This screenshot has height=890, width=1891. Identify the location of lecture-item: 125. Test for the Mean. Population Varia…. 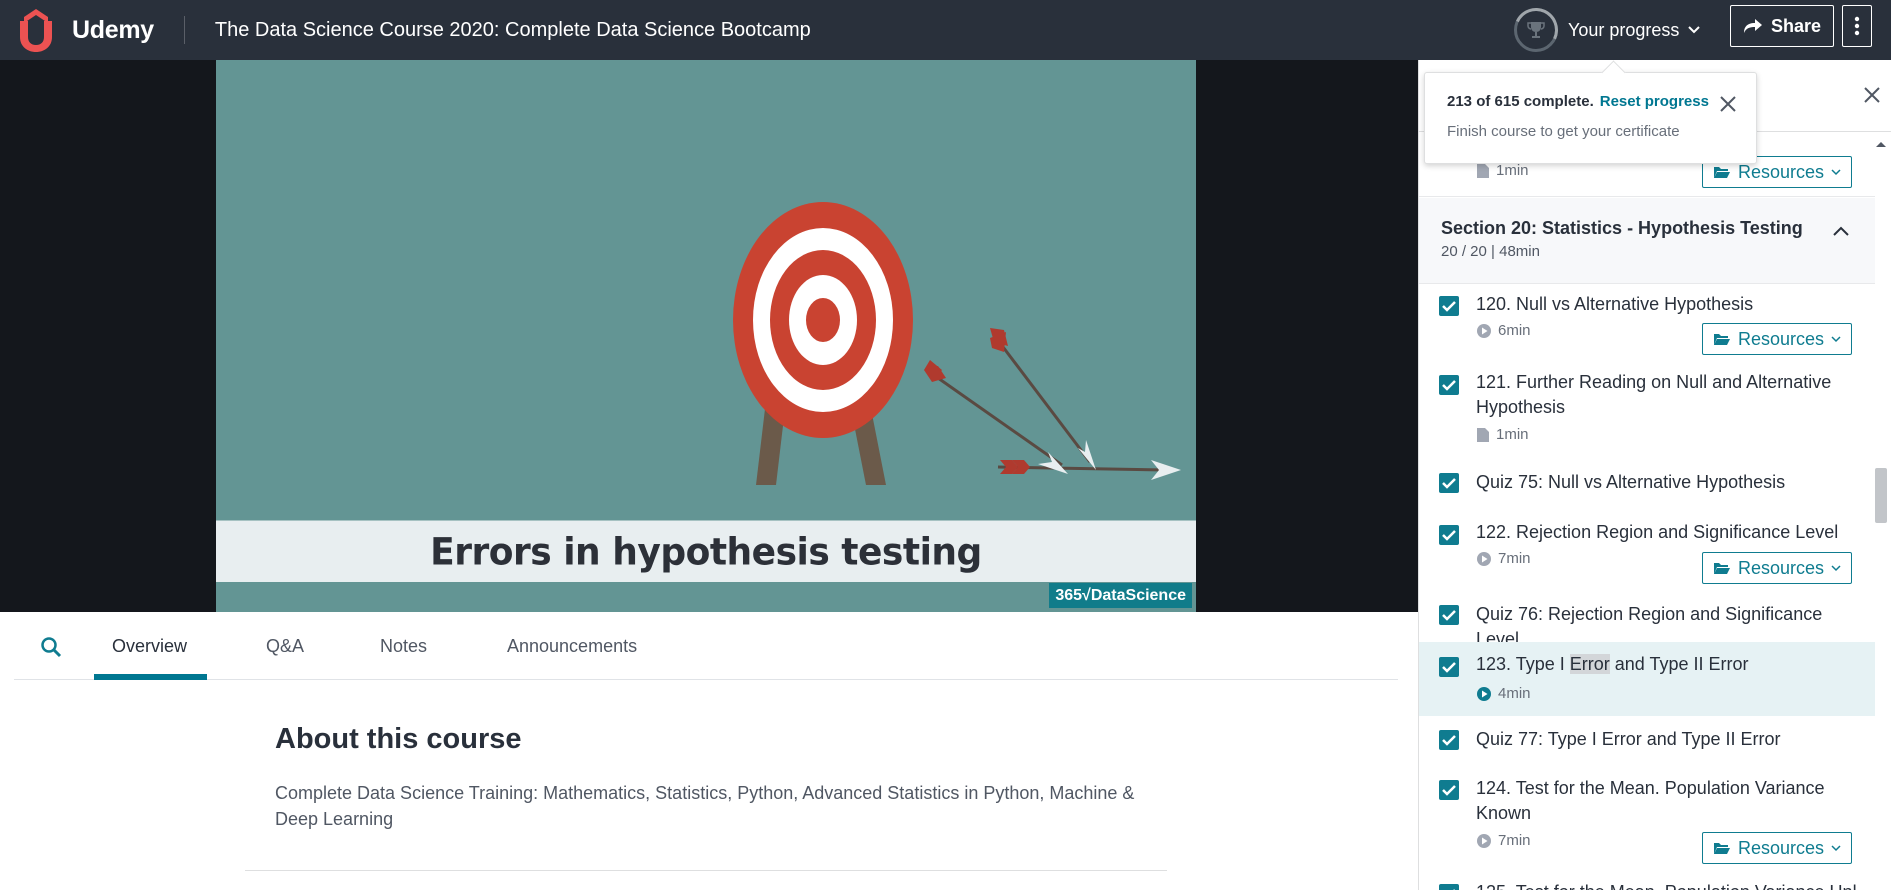
(1647, 880).